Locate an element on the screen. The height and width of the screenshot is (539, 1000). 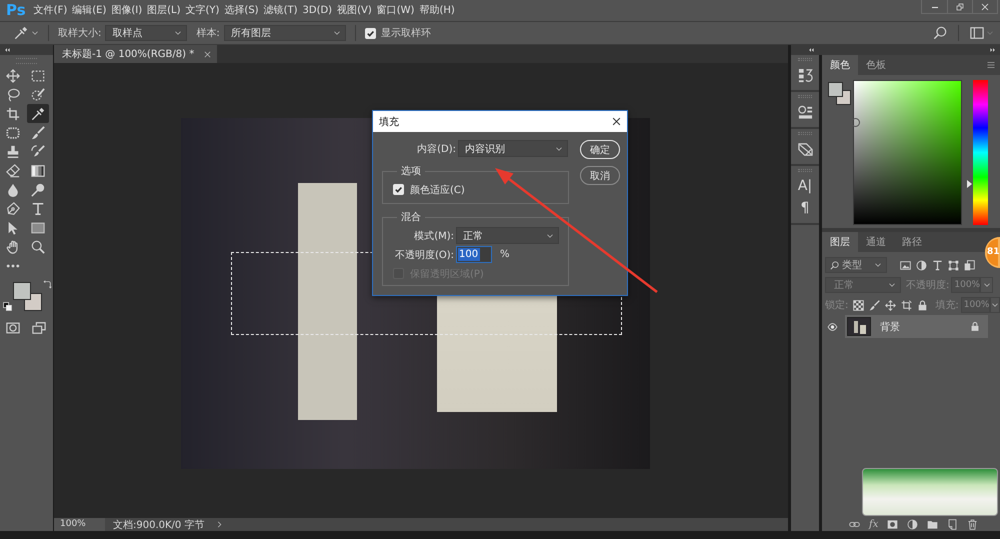
image-filter-icon is located at coordinates (905, 265).